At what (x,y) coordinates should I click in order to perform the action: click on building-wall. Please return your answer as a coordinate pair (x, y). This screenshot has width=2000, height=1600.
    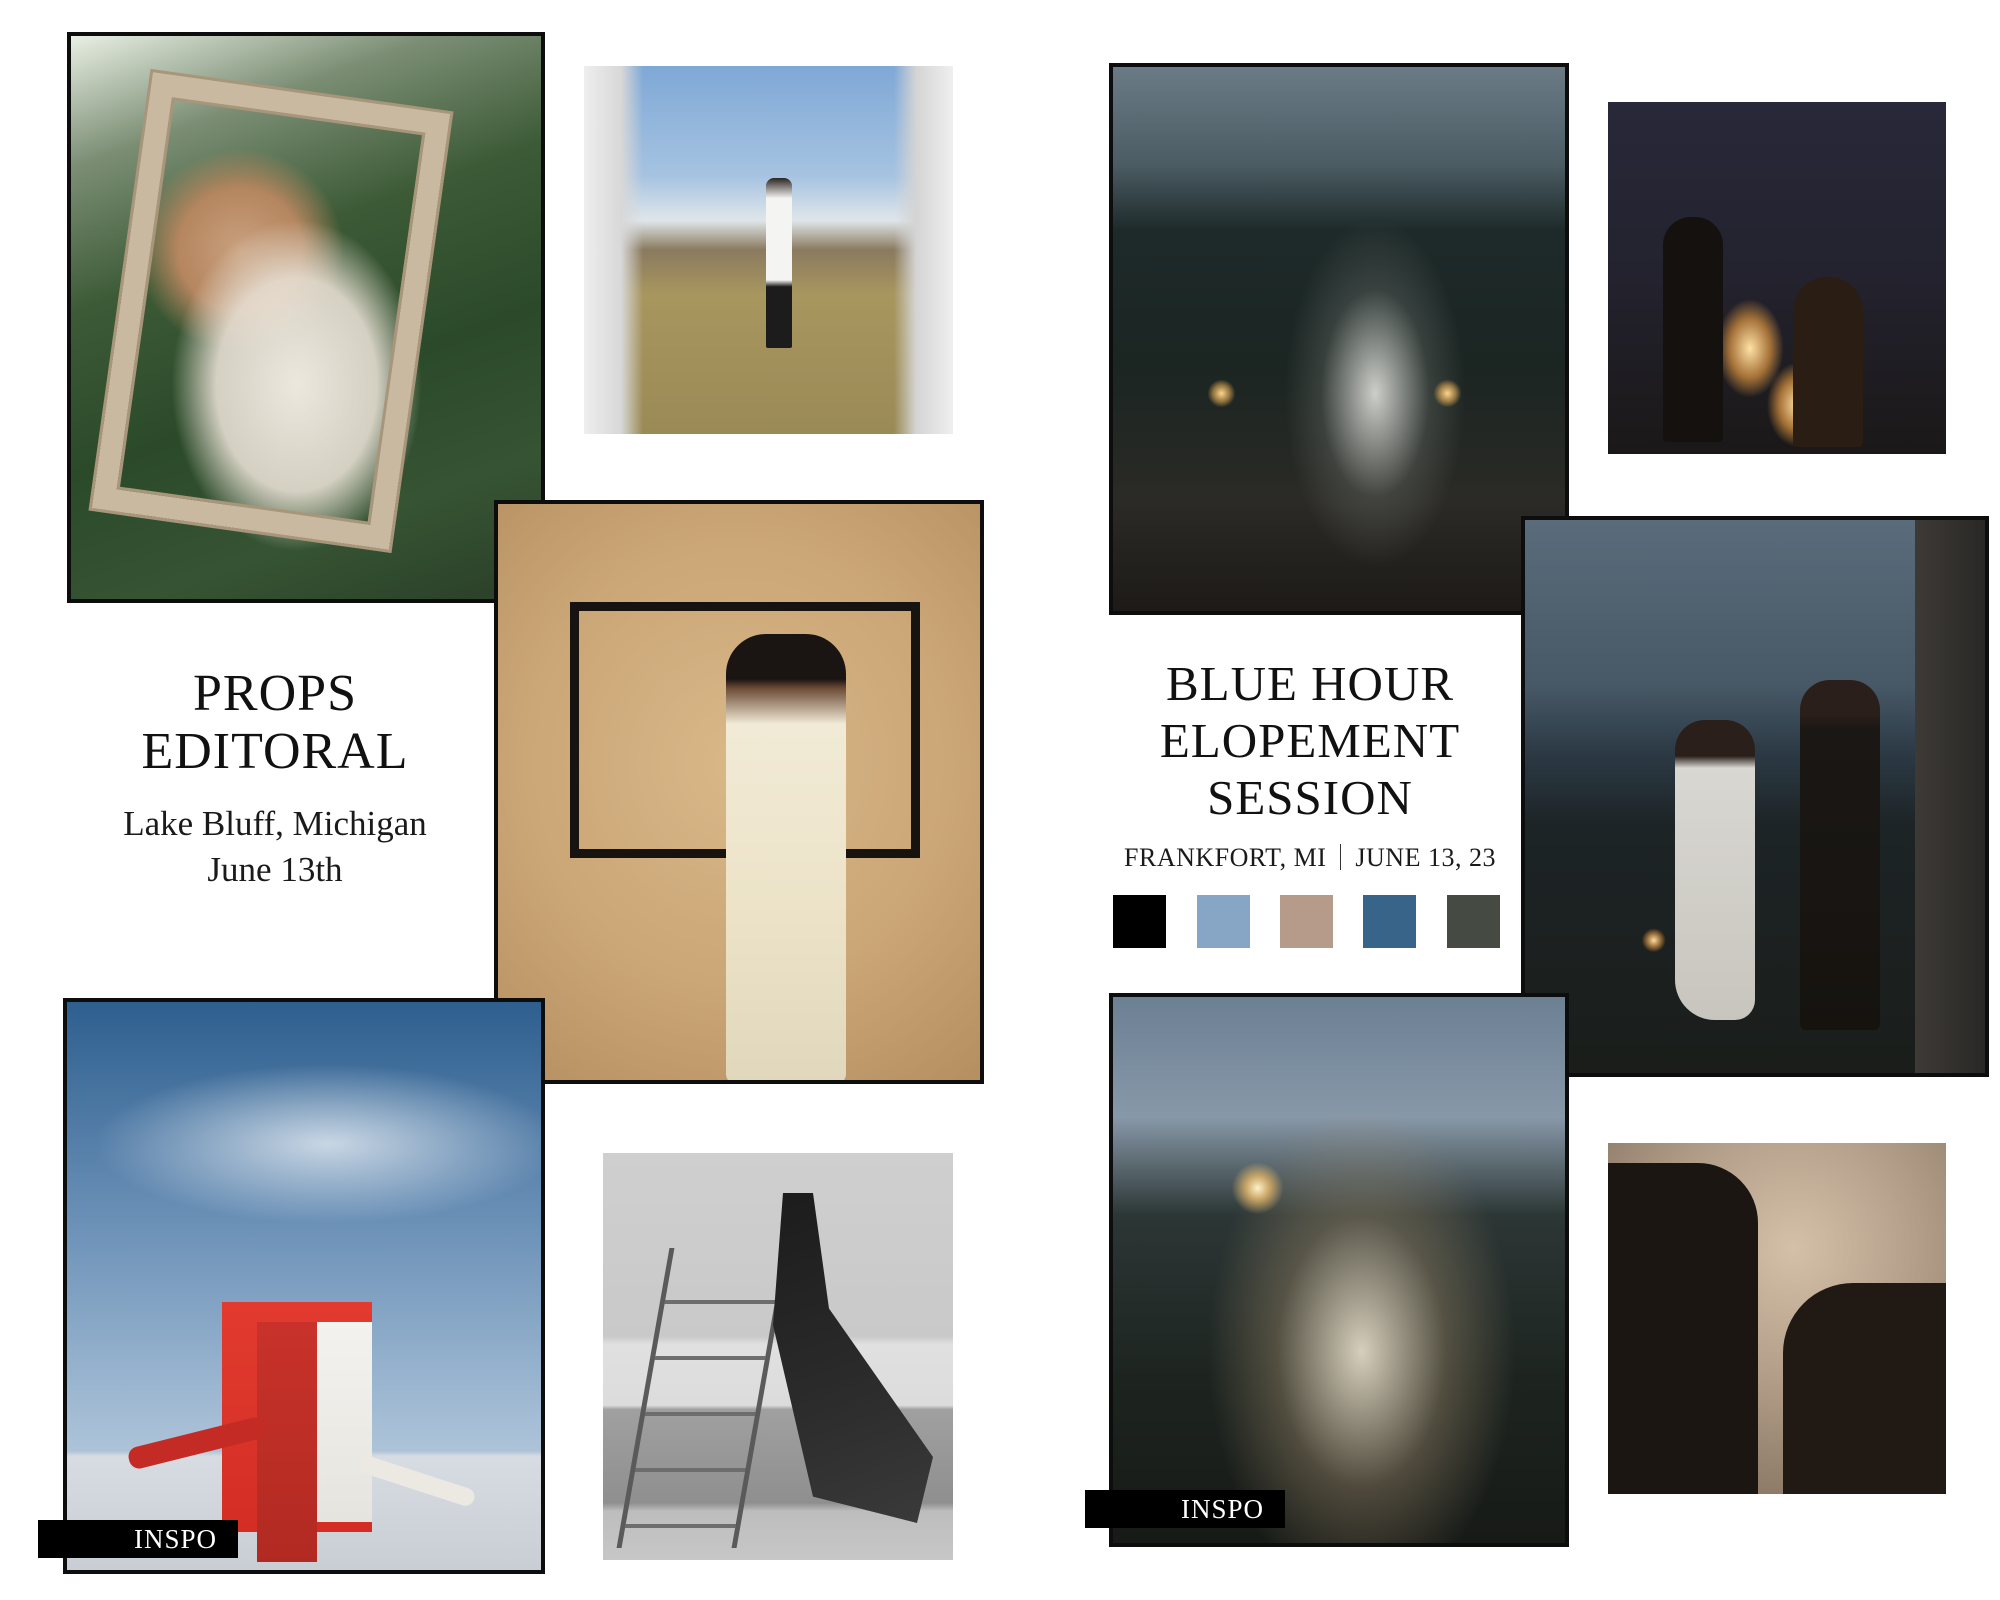
    Looking at the image, I should click on (1950, 796).